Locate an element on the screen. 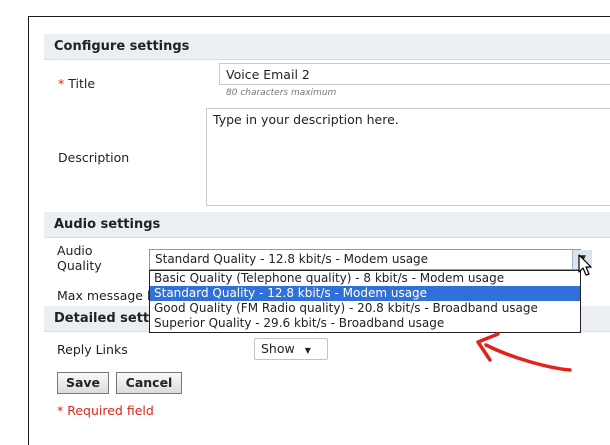  audio-quality-label: Audio Quality is located at coordinates (79, 258).